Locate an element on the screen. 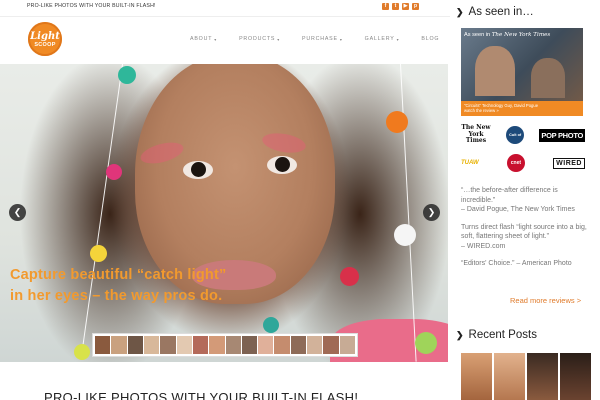  nav-blog-label: BLOG is located at coordinates (430, 39).